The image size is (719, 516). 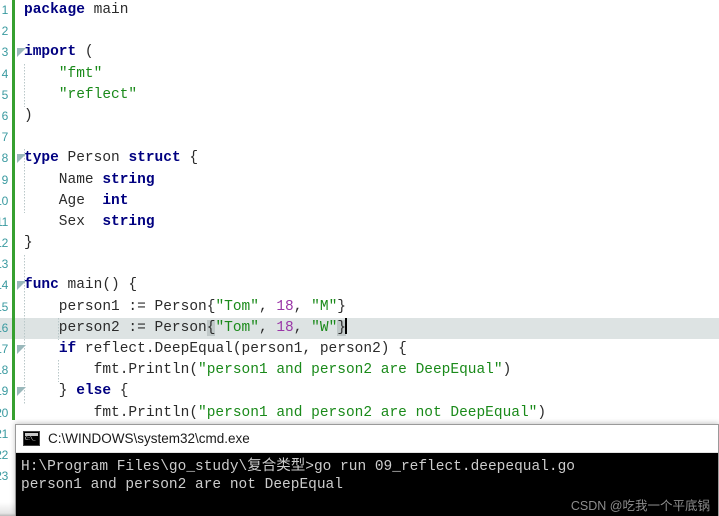 I want to click on code-line: 14 func main() {, so click(x=359, y=285).